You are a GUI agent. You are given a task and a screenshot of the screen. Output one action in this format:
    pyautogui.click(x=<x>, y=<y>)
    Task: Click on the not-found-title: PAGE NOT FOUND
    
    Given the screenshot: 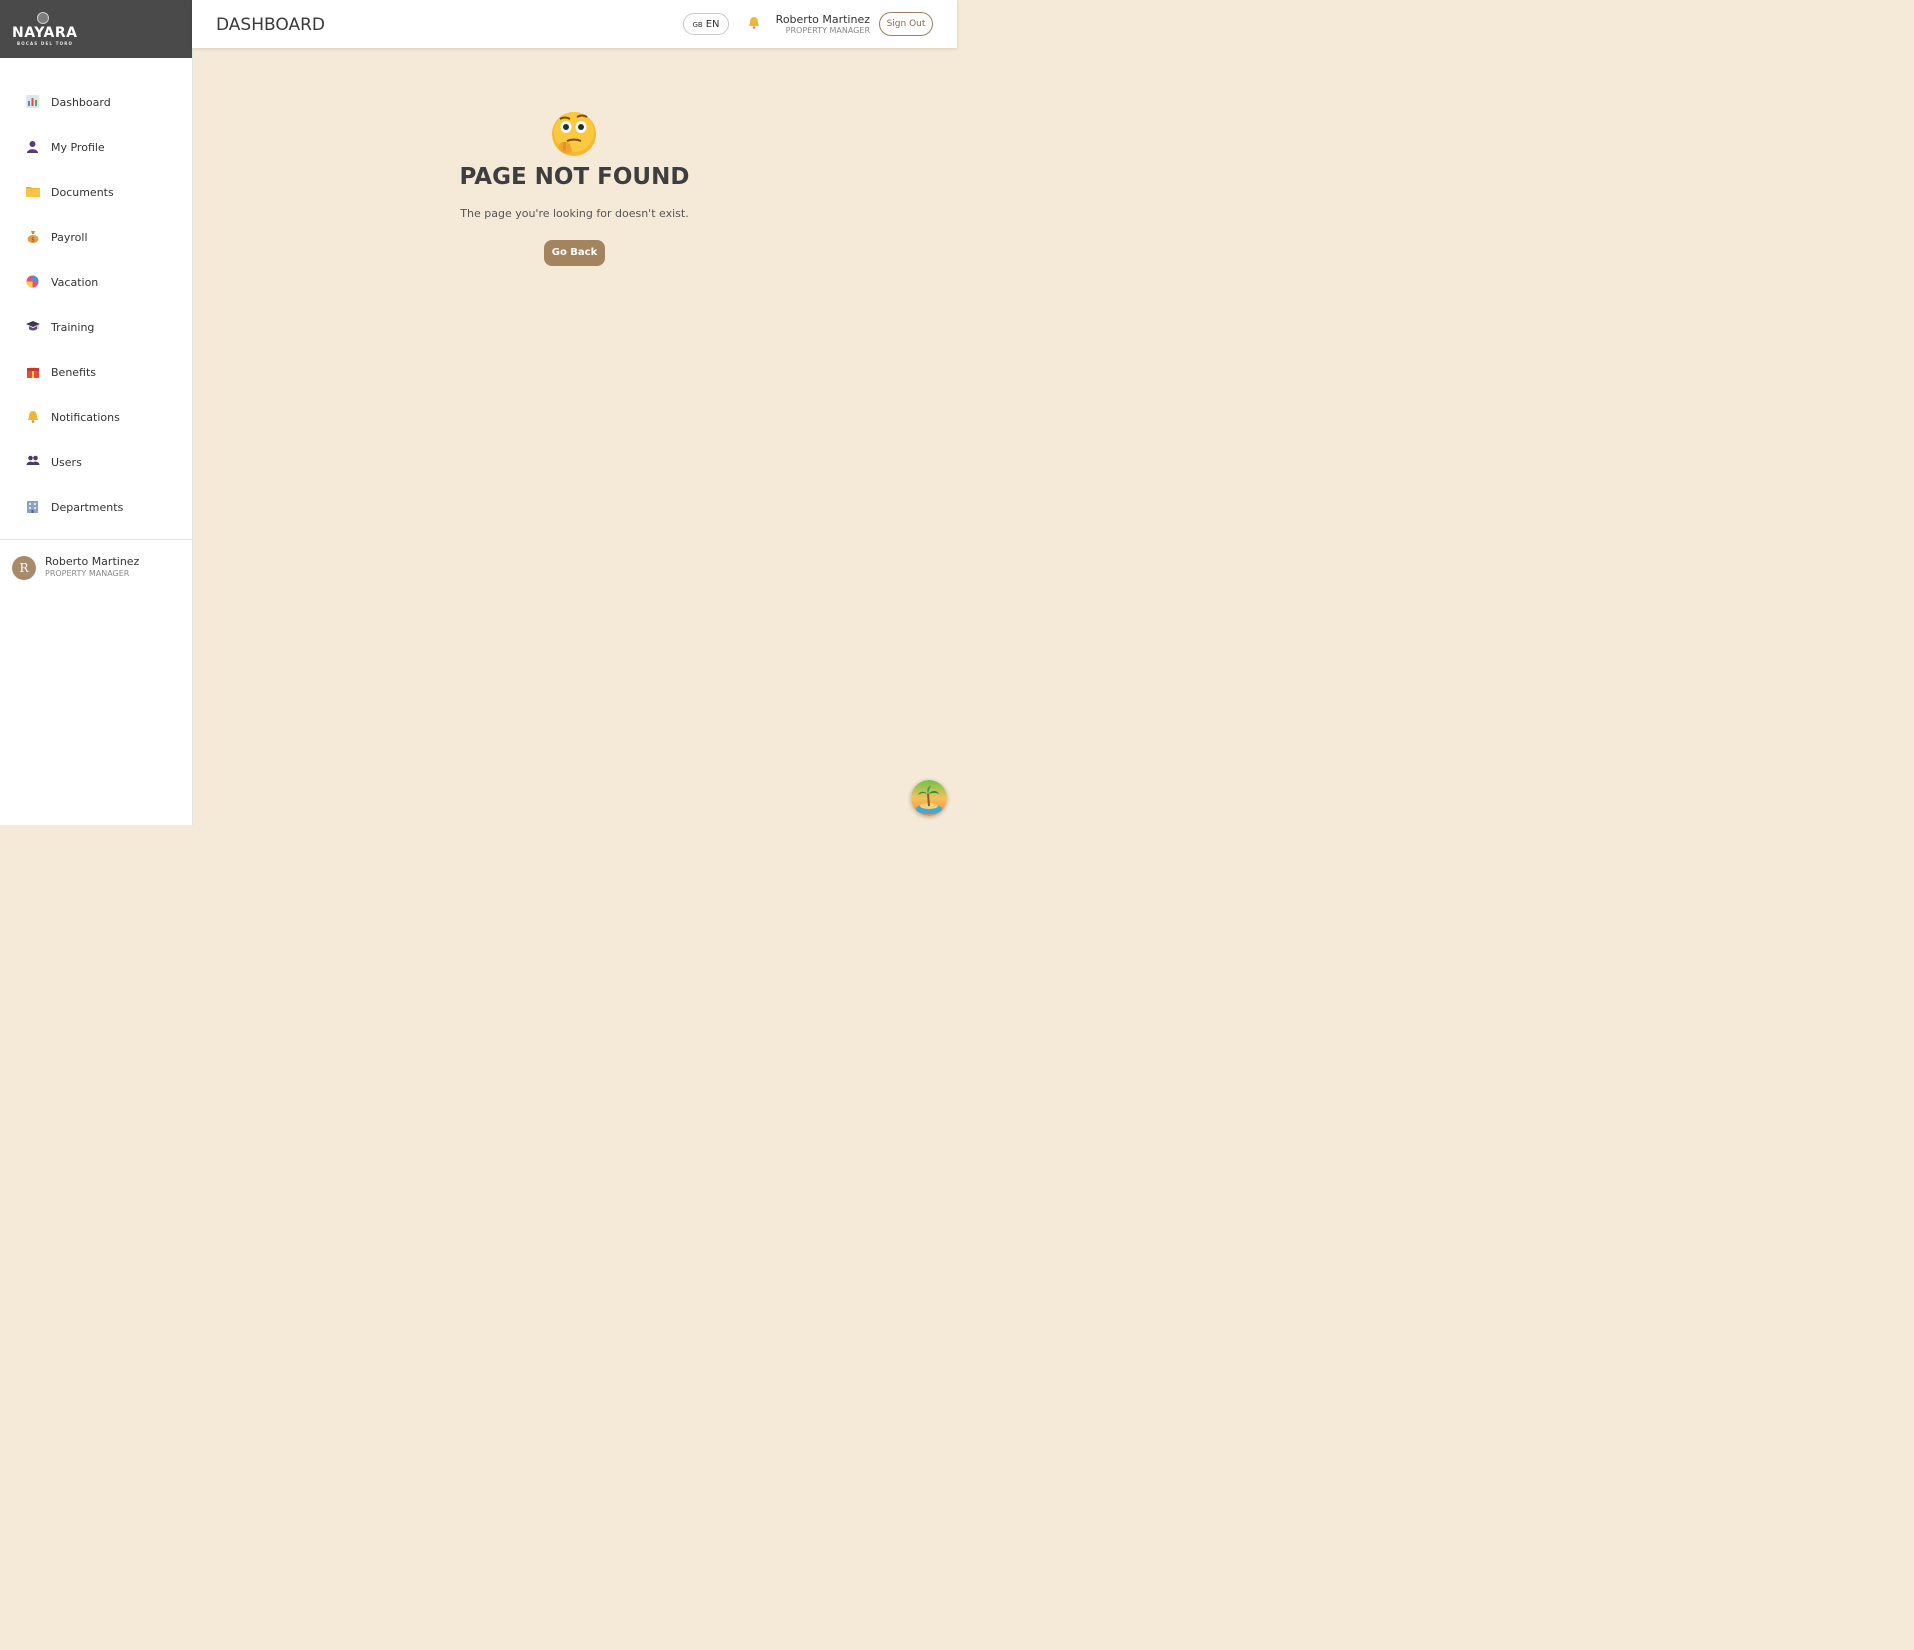 What is the action you would take?
    pyautogui.click(x=574, y=177)
    